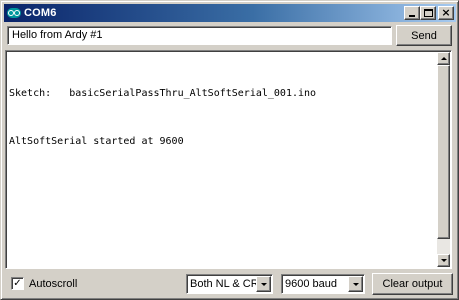  What do you see at coordinates (412, 284) in the screenshot?
I see `clear-output-button: Clear output` at bounding box center [412, 284].